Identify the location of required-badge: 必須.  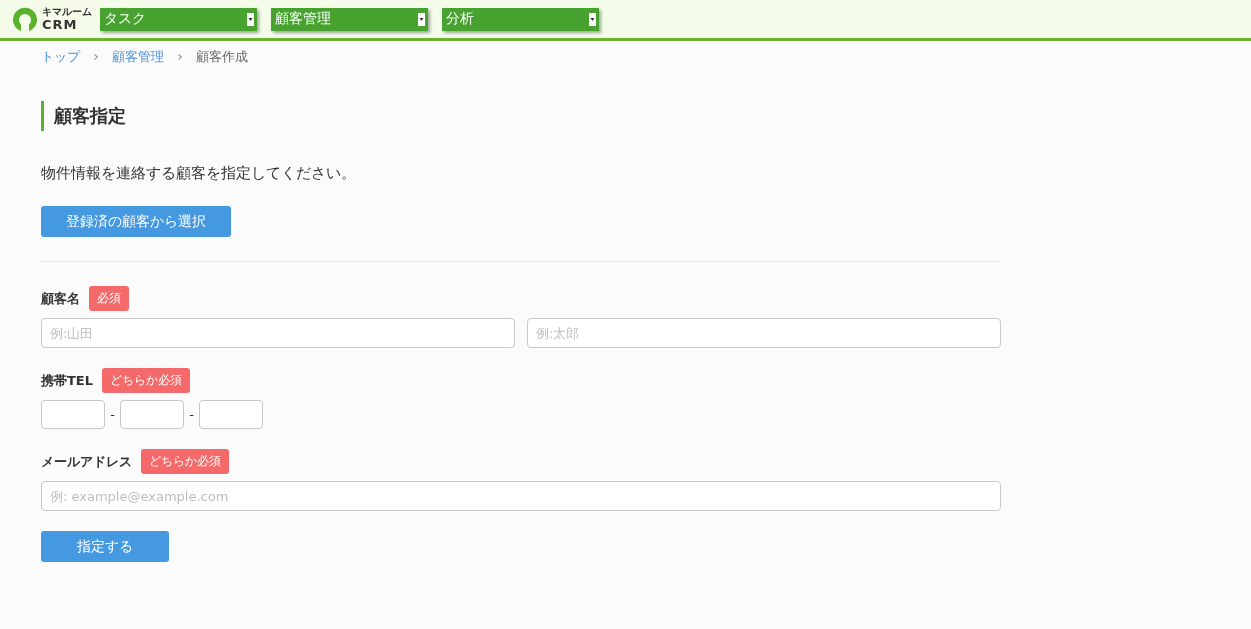
(109, 298).